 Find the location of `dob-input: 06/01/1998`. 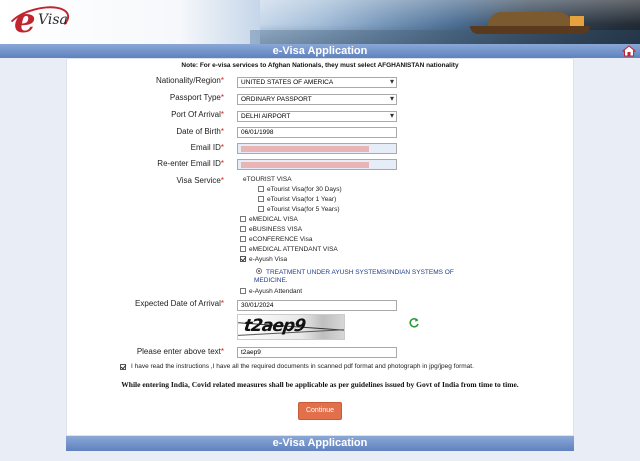

dob-input: 06/01/1998 is located at coordinates (317, 132).